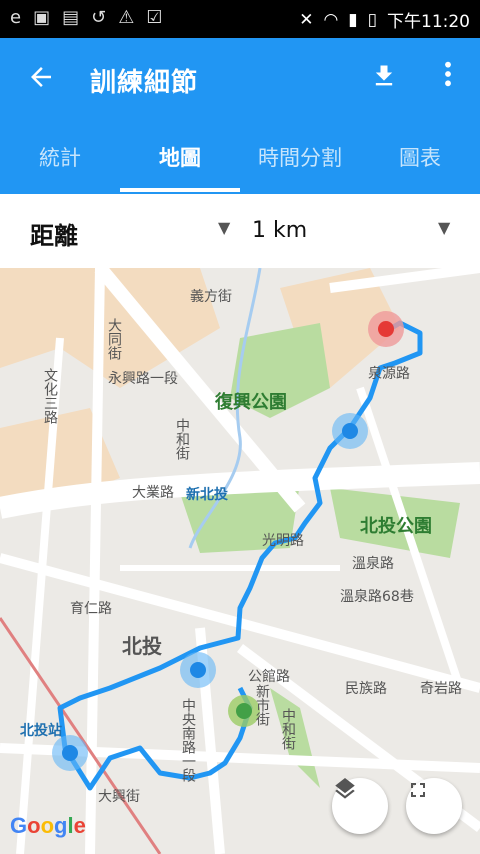 The width and height of the screenshot is (480, 854). What do you see at coordinates (366, 689) in the screenshot?
I see `street-label: 民族路` at bounding box center [366, 689].